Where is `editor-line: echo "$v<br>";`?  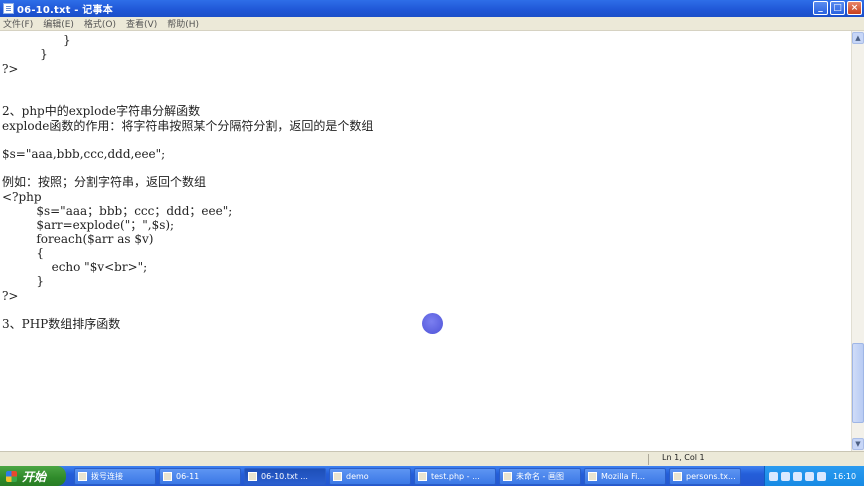
editor-line: echo "$v<br>"; is located at coordinates (75, 267).